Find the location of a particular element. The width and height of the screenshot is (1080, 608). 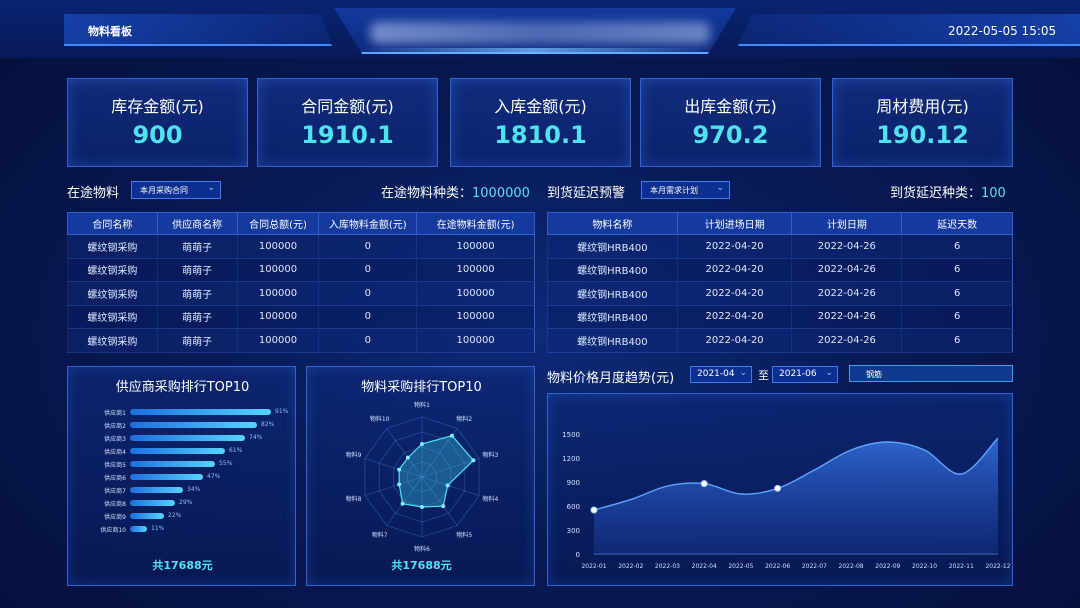

column-header: 入库物料金额(元) is located at coordinates (368, 223).